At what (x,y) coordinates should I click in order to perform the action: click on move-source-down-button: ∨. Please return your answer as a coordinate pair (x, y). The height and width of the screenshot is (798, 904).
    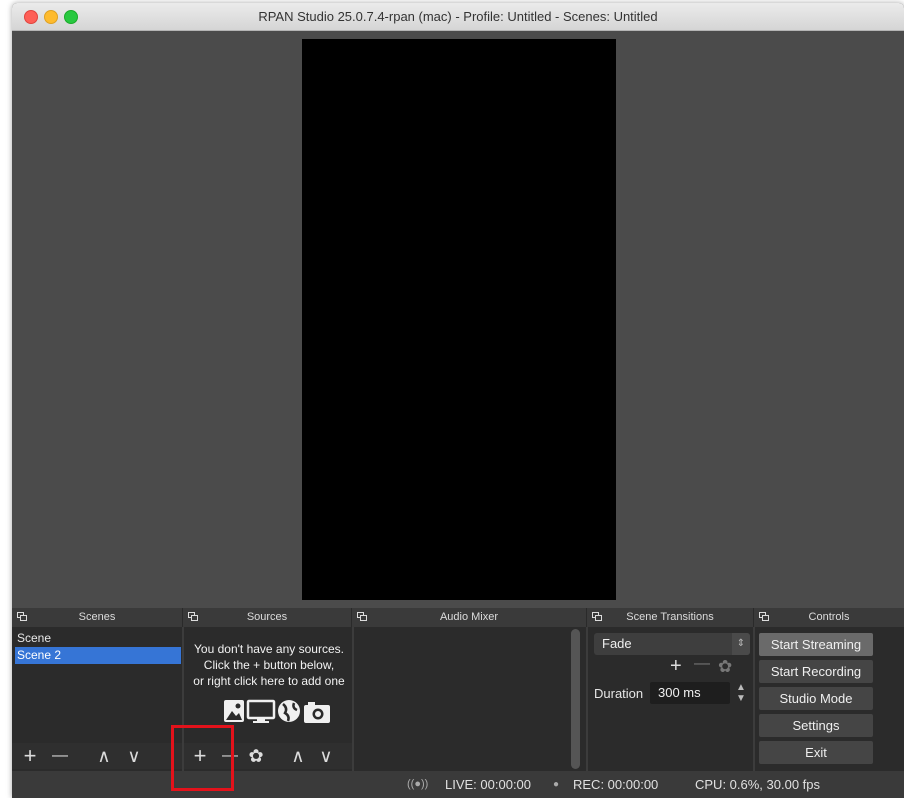
    Looking at the image, I should click on (326, 756).